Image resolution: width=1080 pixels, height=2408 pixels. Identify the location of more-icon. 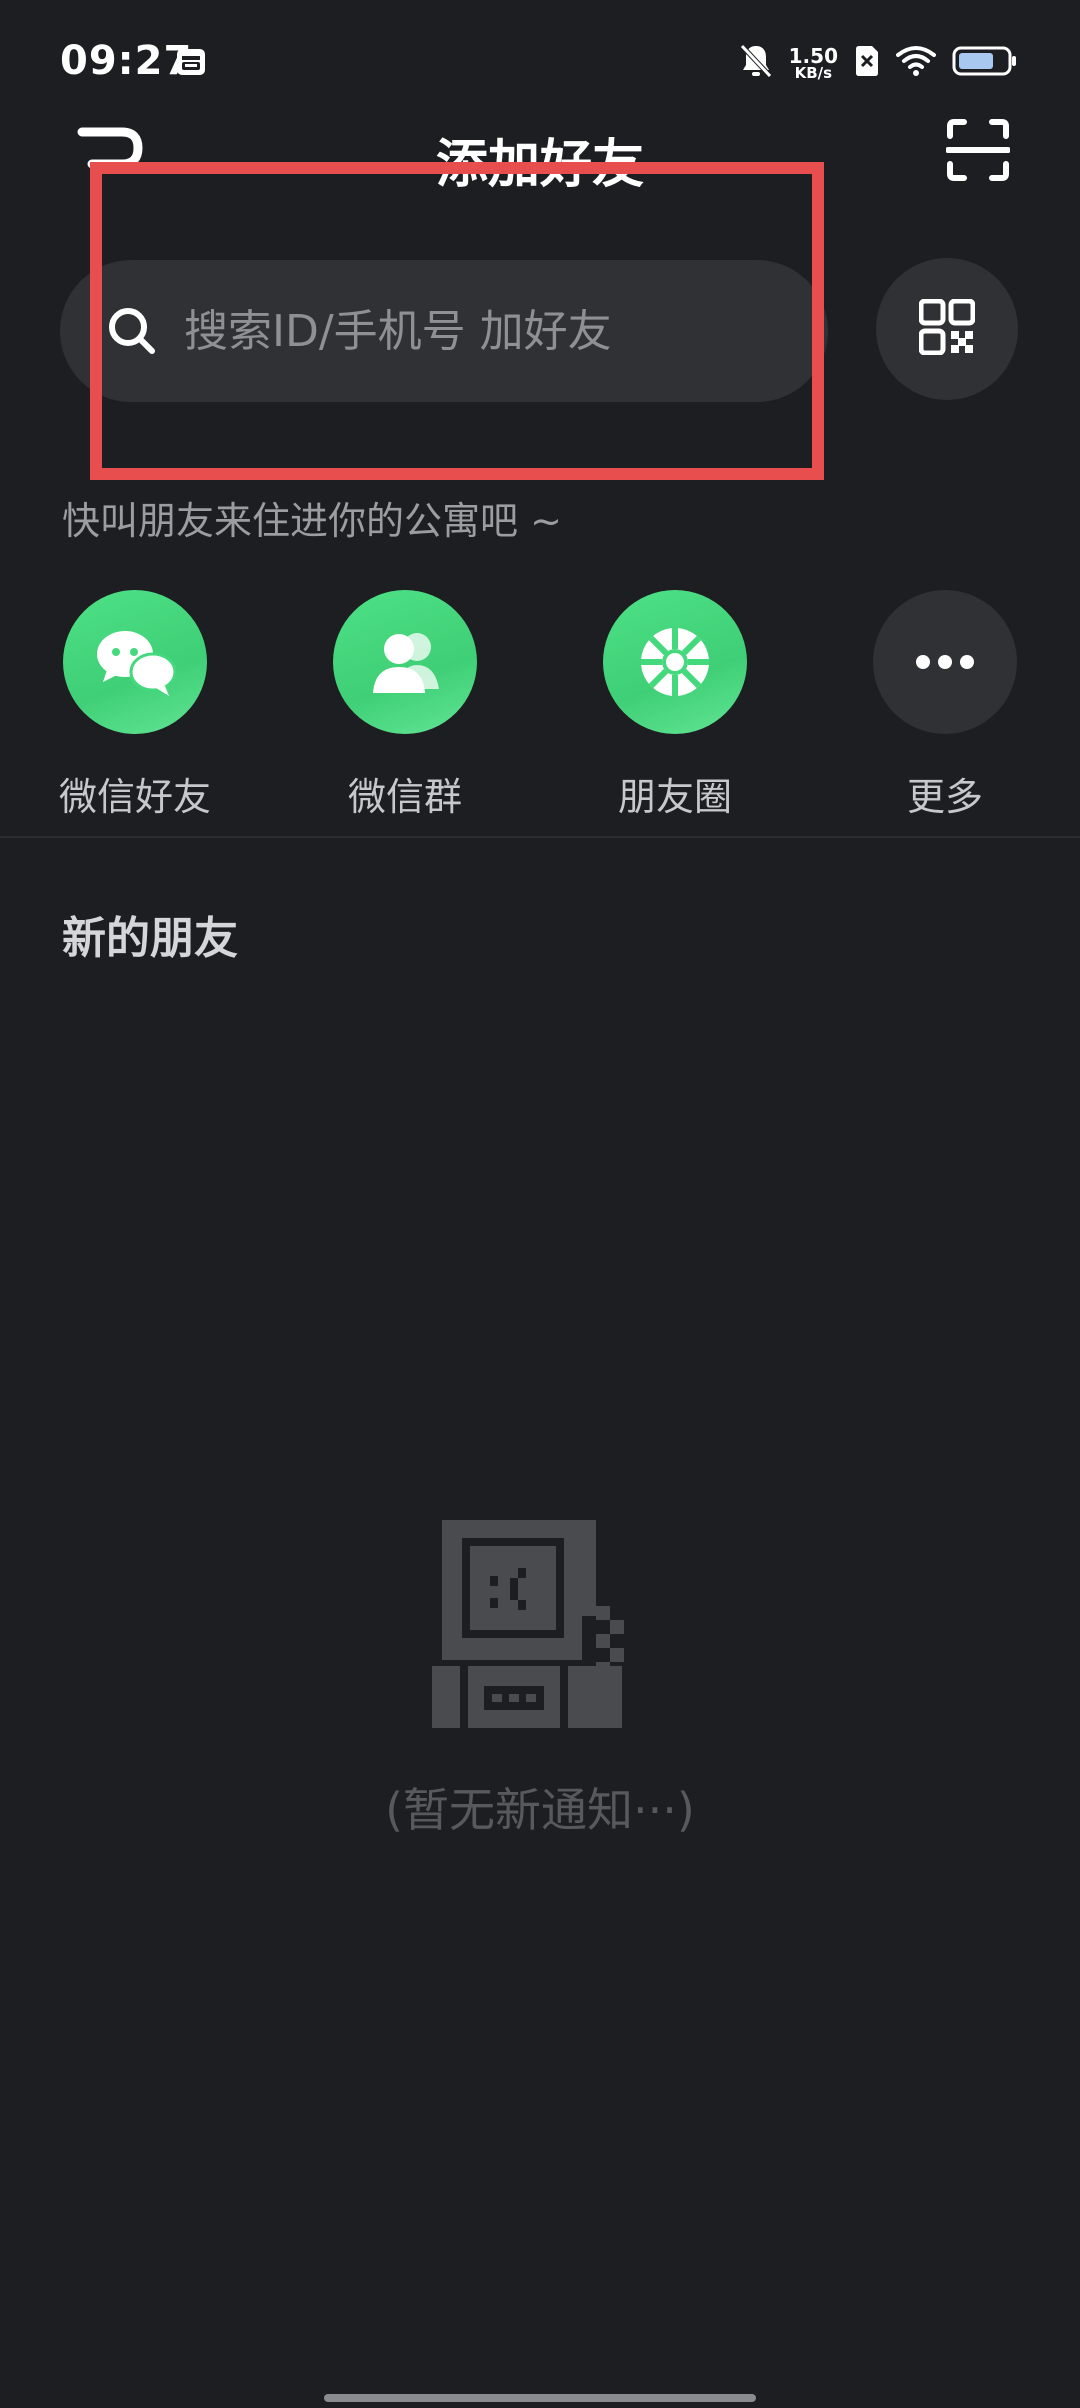
(945, 662).